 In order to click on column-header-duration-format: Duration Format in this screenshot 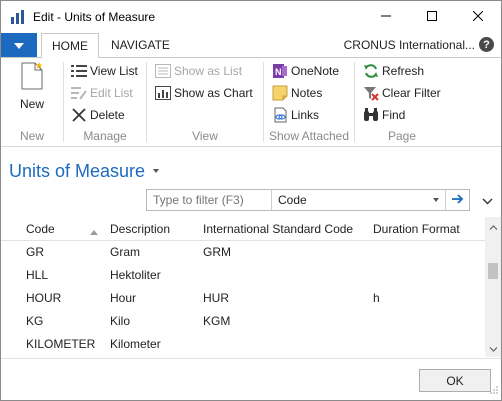, I will do `click(416, 229)`.